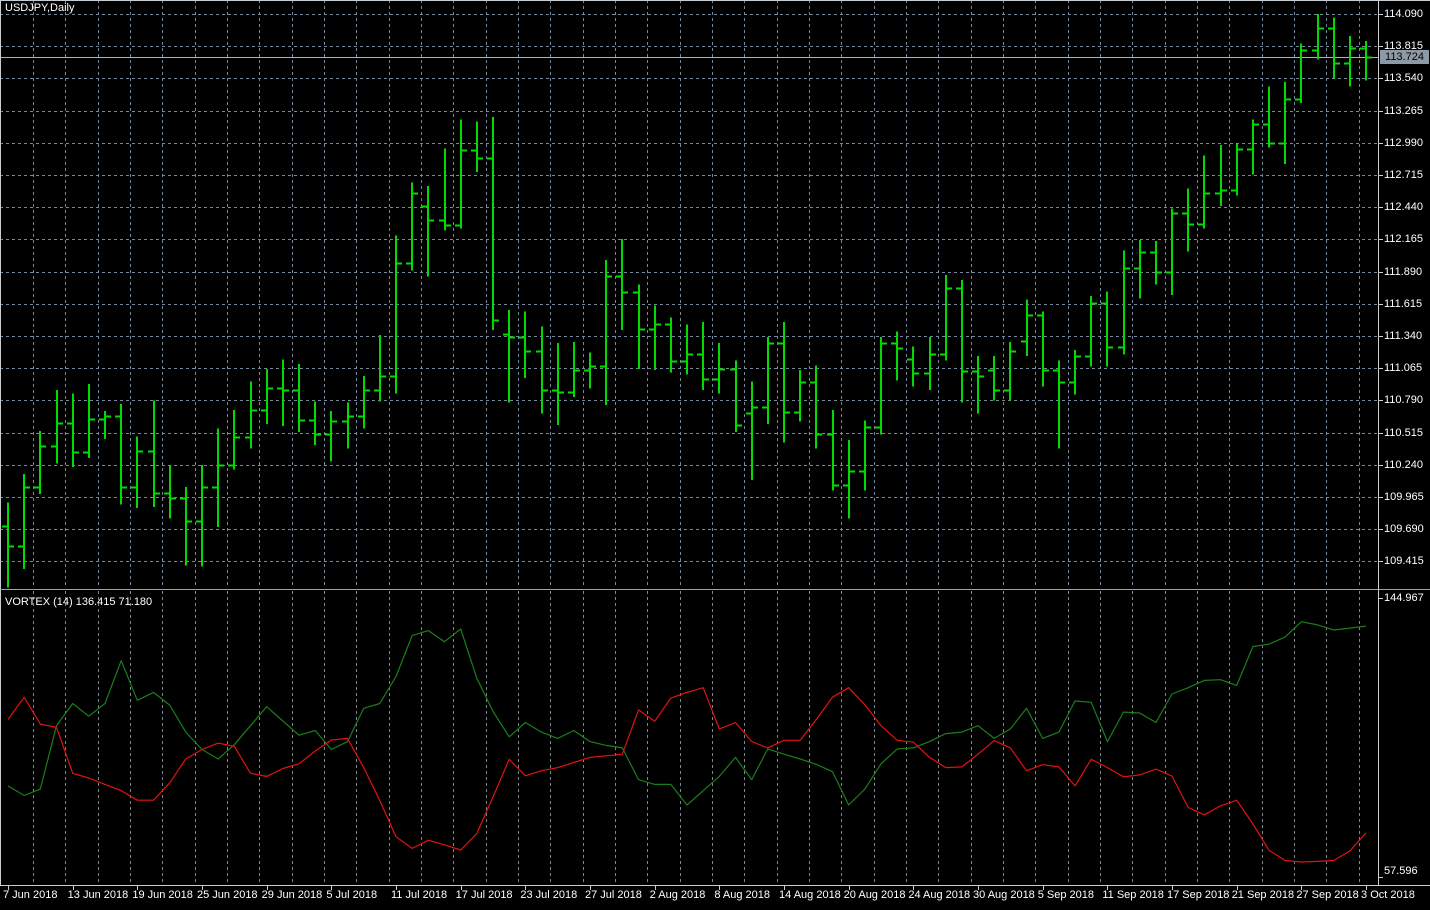 The width and height of the screenshot is (1430, 910). Describe the element at coordinates (419, 895) in the screenshot. I see `date-tick-label: 11 Jul 2018` at that location.